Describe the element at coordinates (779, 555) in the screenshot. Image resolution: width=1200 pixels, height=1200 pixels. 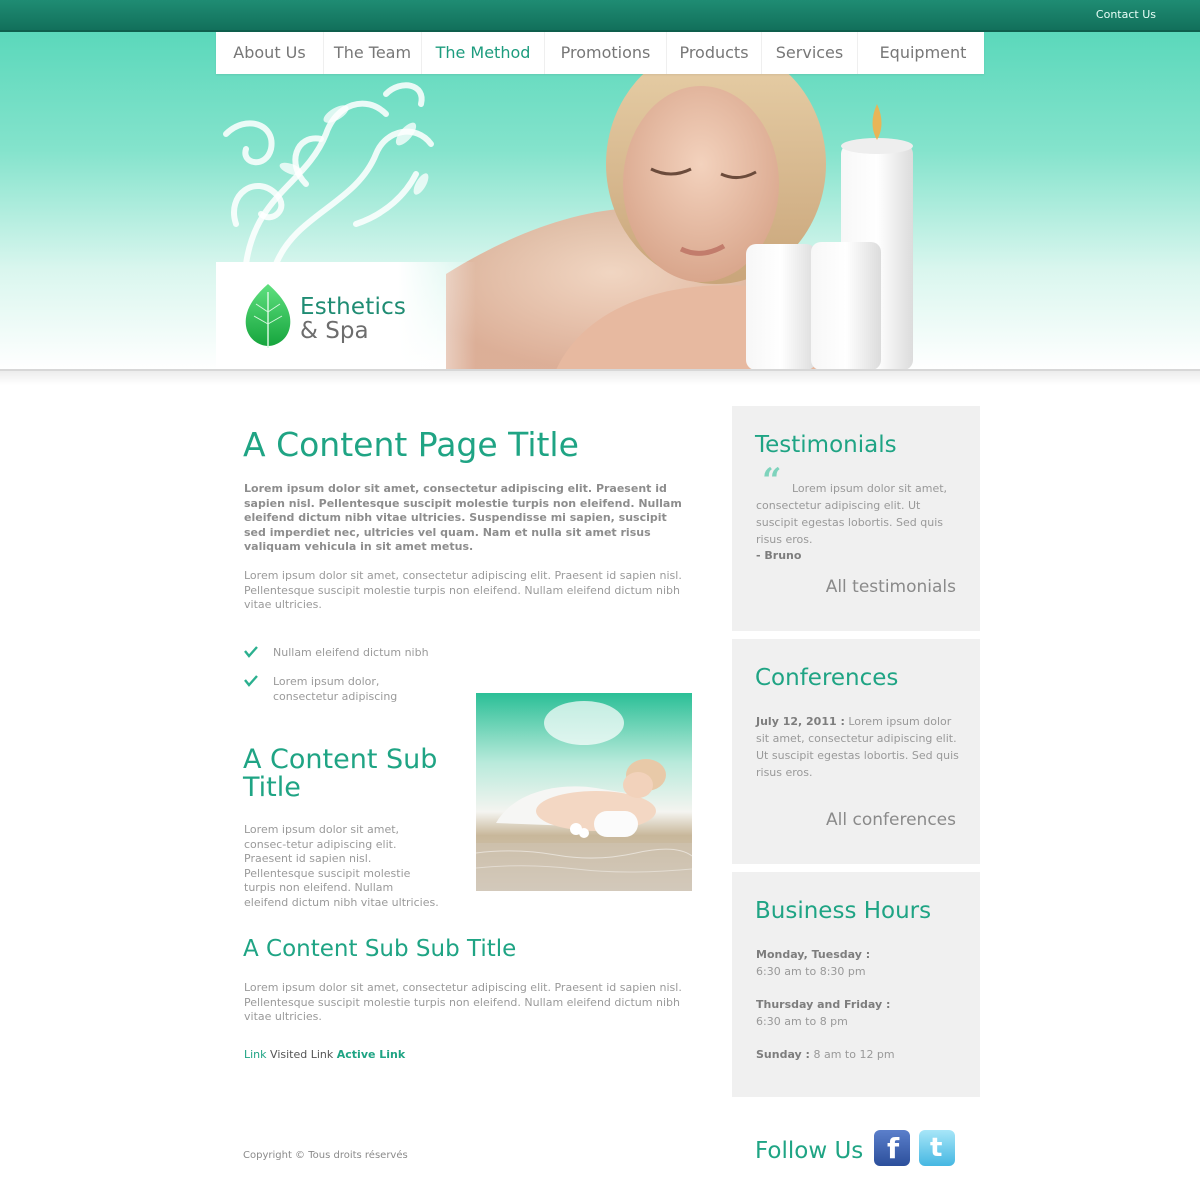
I see `testimonial-author: - Bruno` at that location.